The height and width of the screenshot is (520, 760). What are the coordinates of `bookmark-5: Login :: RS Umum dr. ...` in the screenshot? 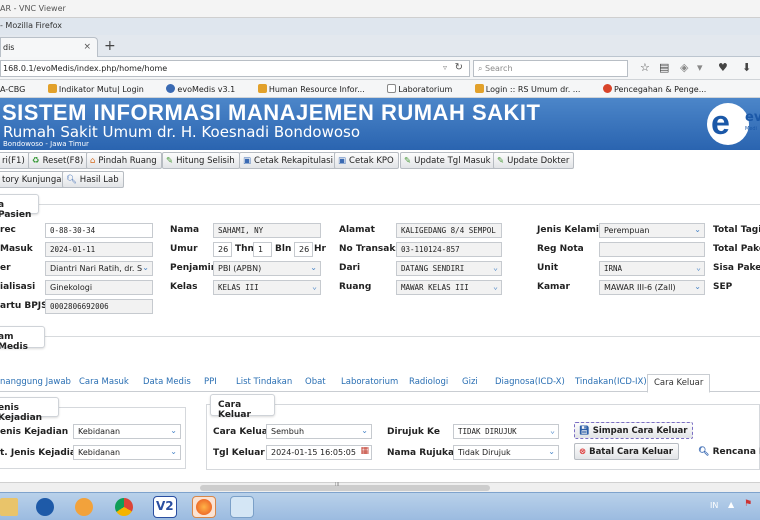 It's located at (532, 89).